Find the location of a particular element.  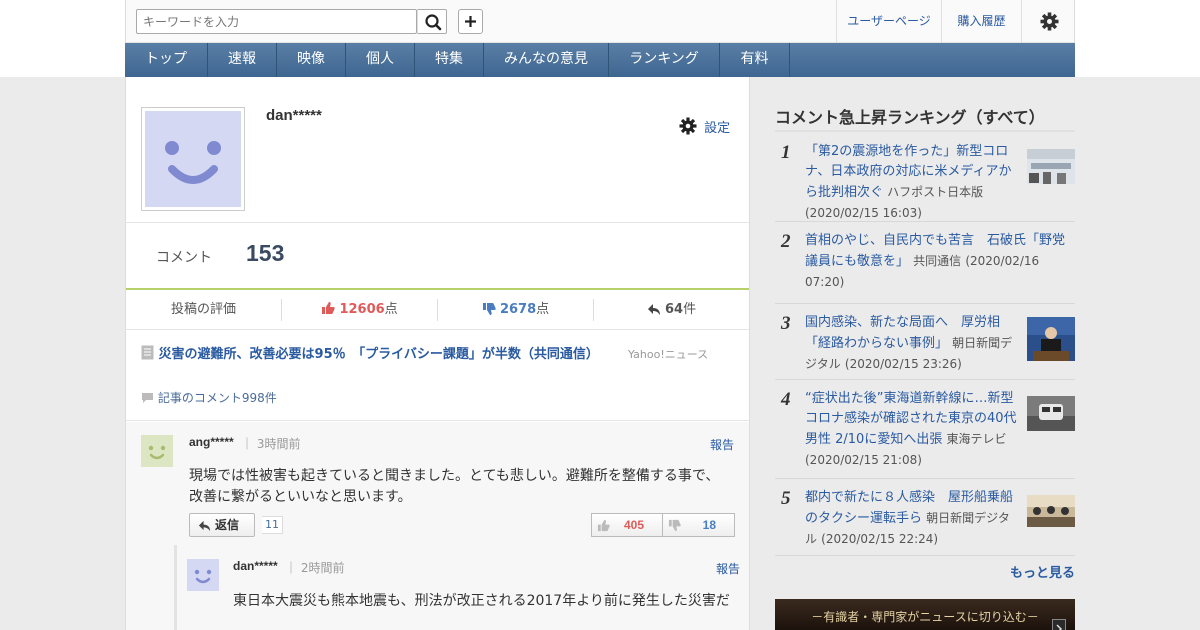

nav-features: 特集 is located at coordinates (449, 60).